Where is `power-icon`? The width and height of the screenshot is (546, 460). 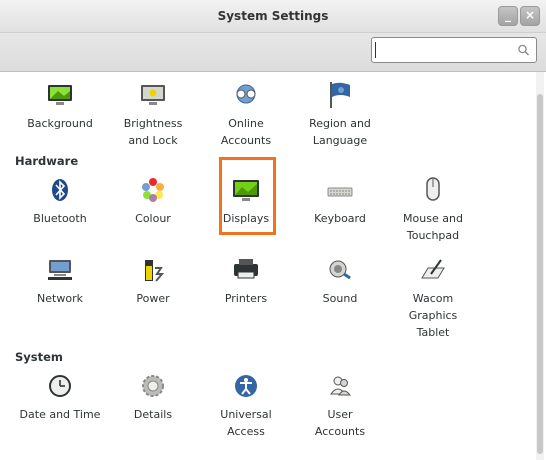 power-icon is located at coordinates (155, 271).